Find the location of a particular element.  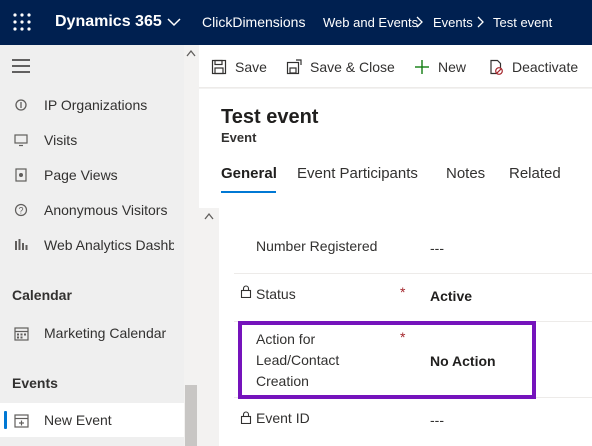

save-and-close-button: Save & Close is located at coordinates (340, 66).